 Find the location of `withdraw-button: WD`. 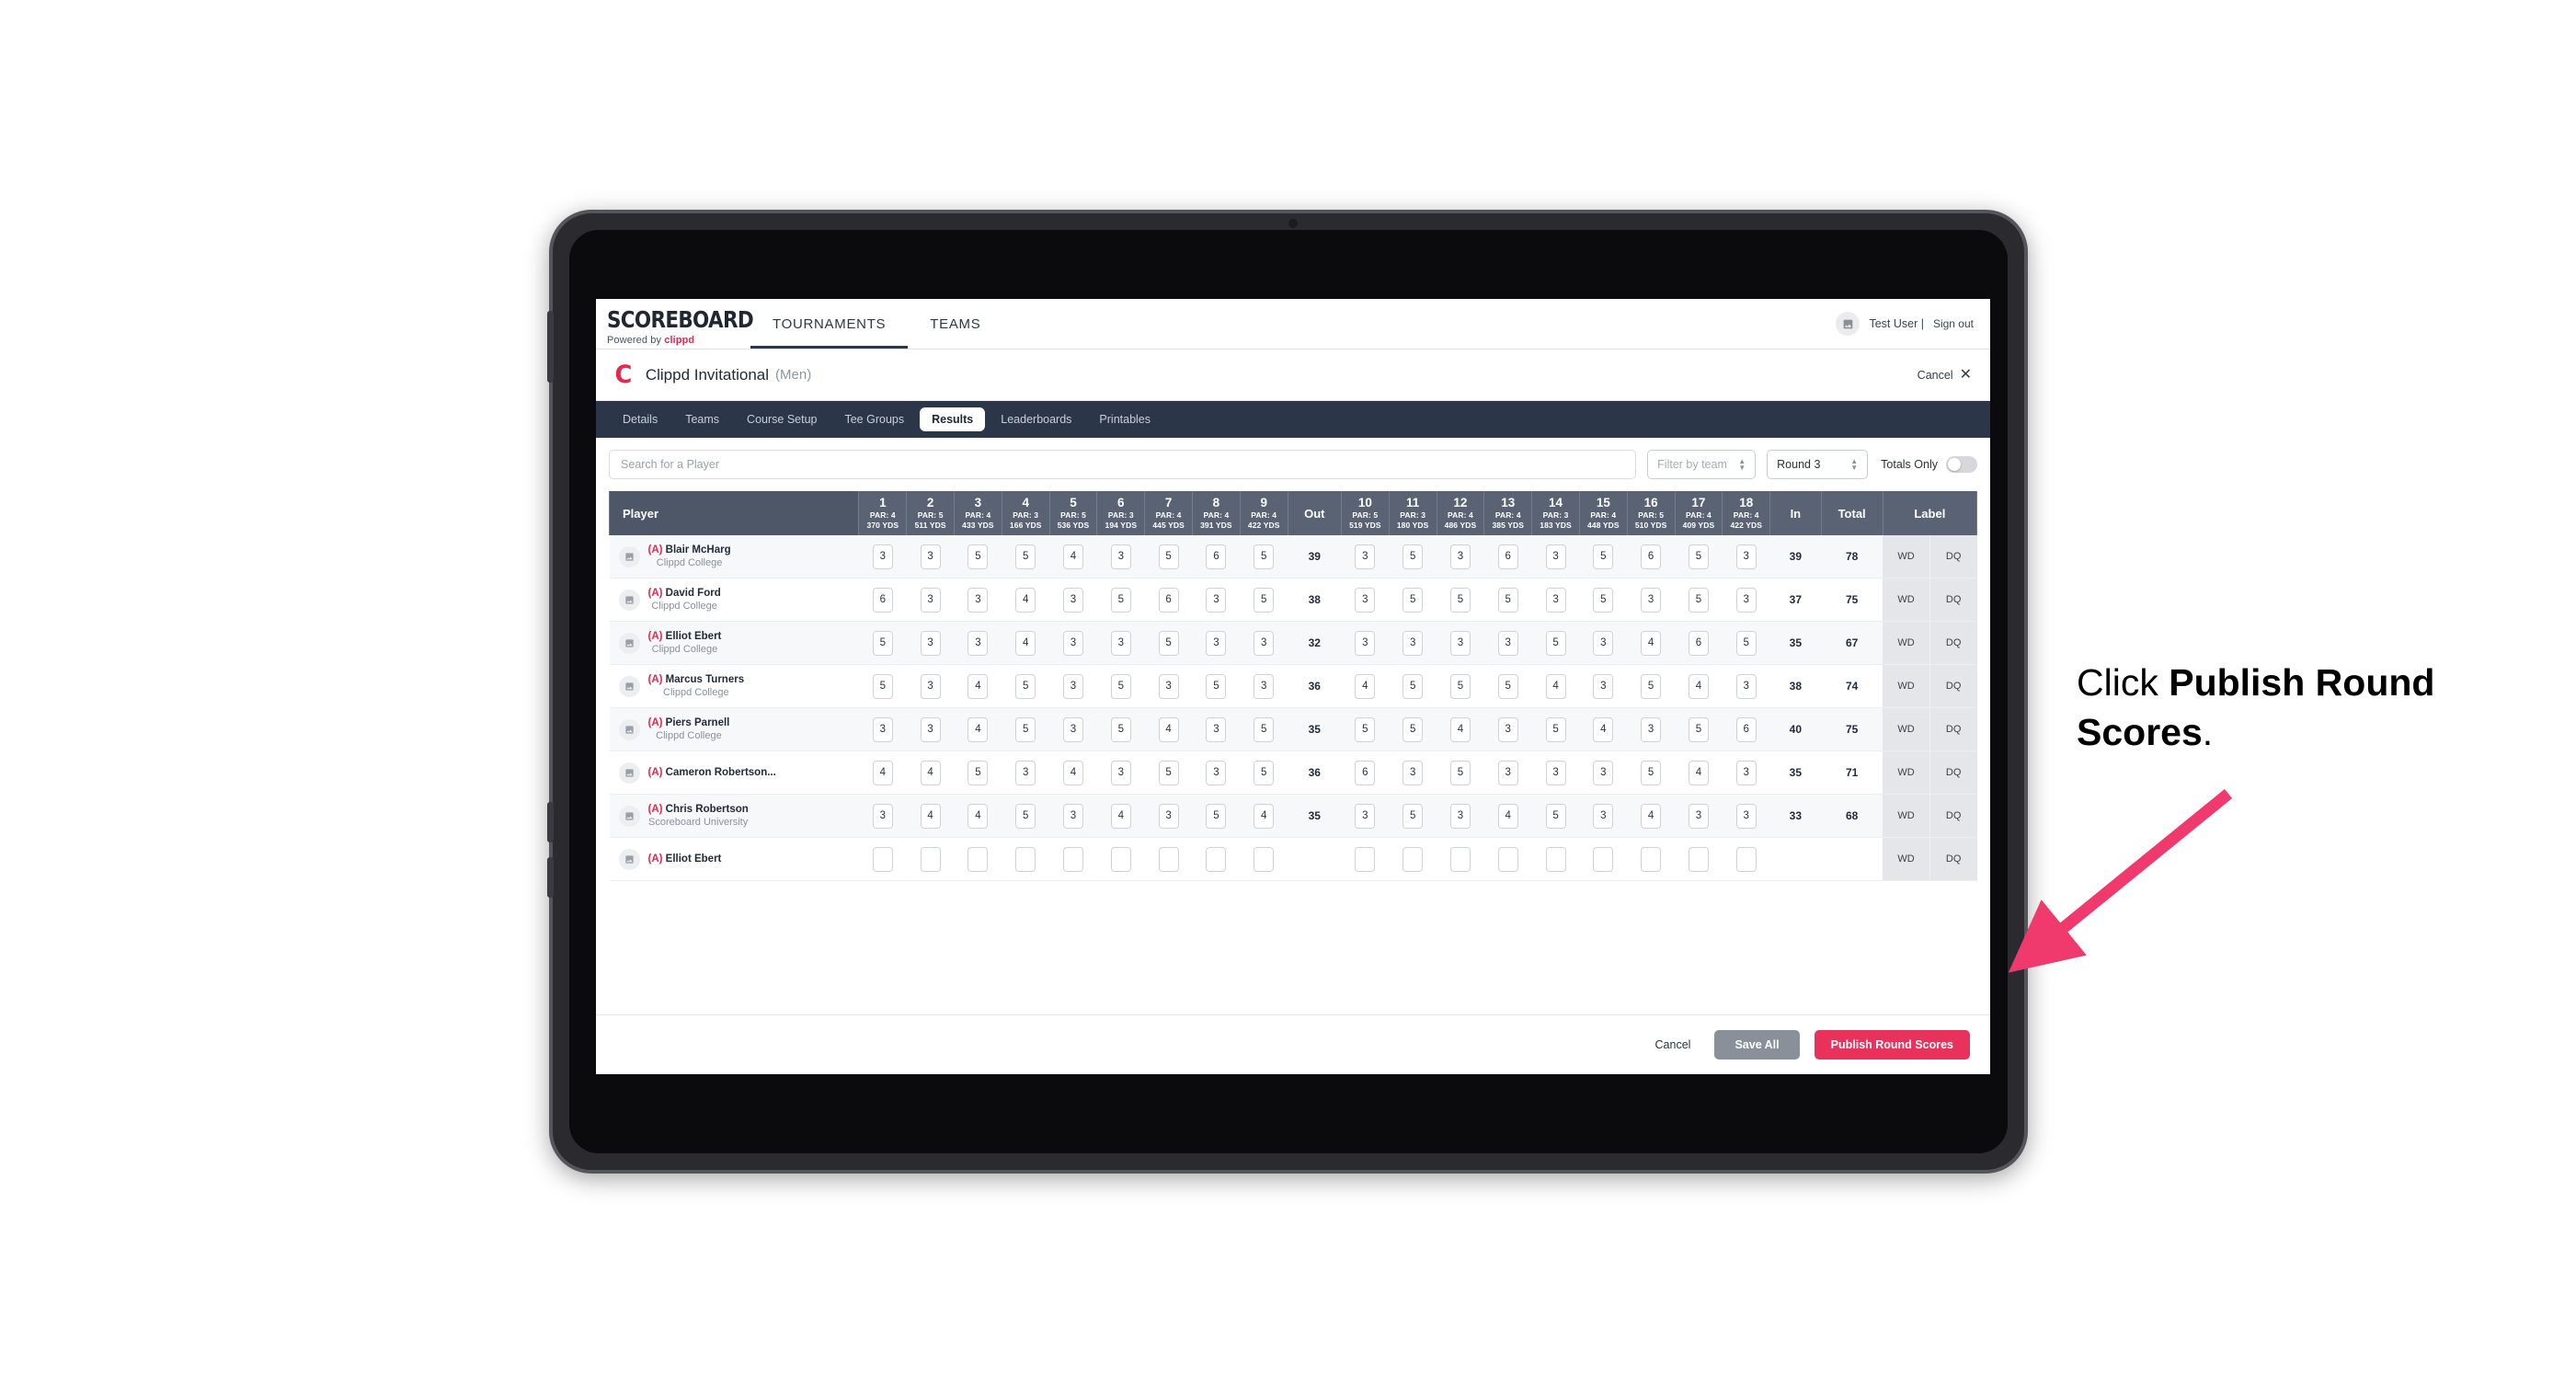

withdraw-button: WD is located at coordinates (1907, 773).